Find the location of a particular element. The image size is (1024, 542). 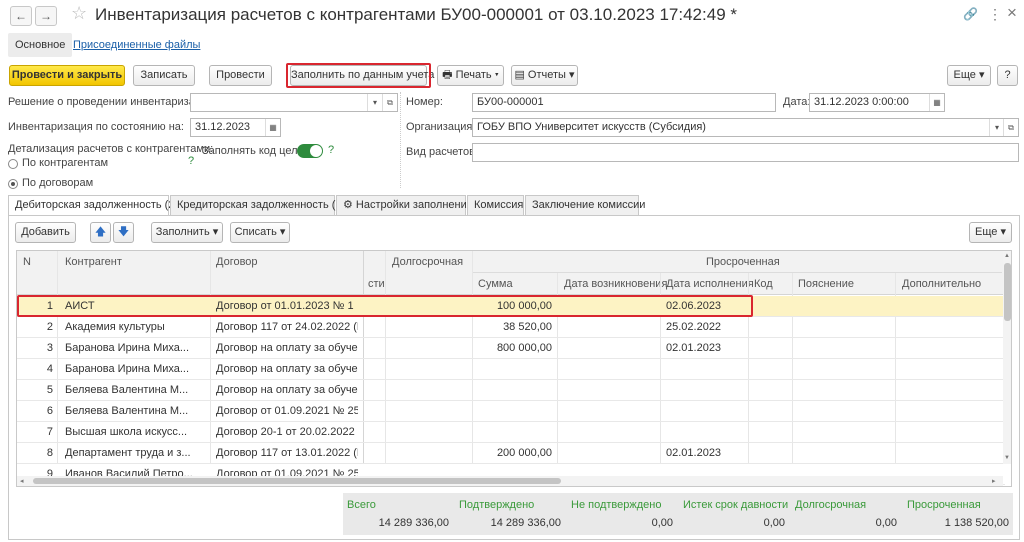

target-code-label: Заполнять код цели: is located at coordinates (254, 151).